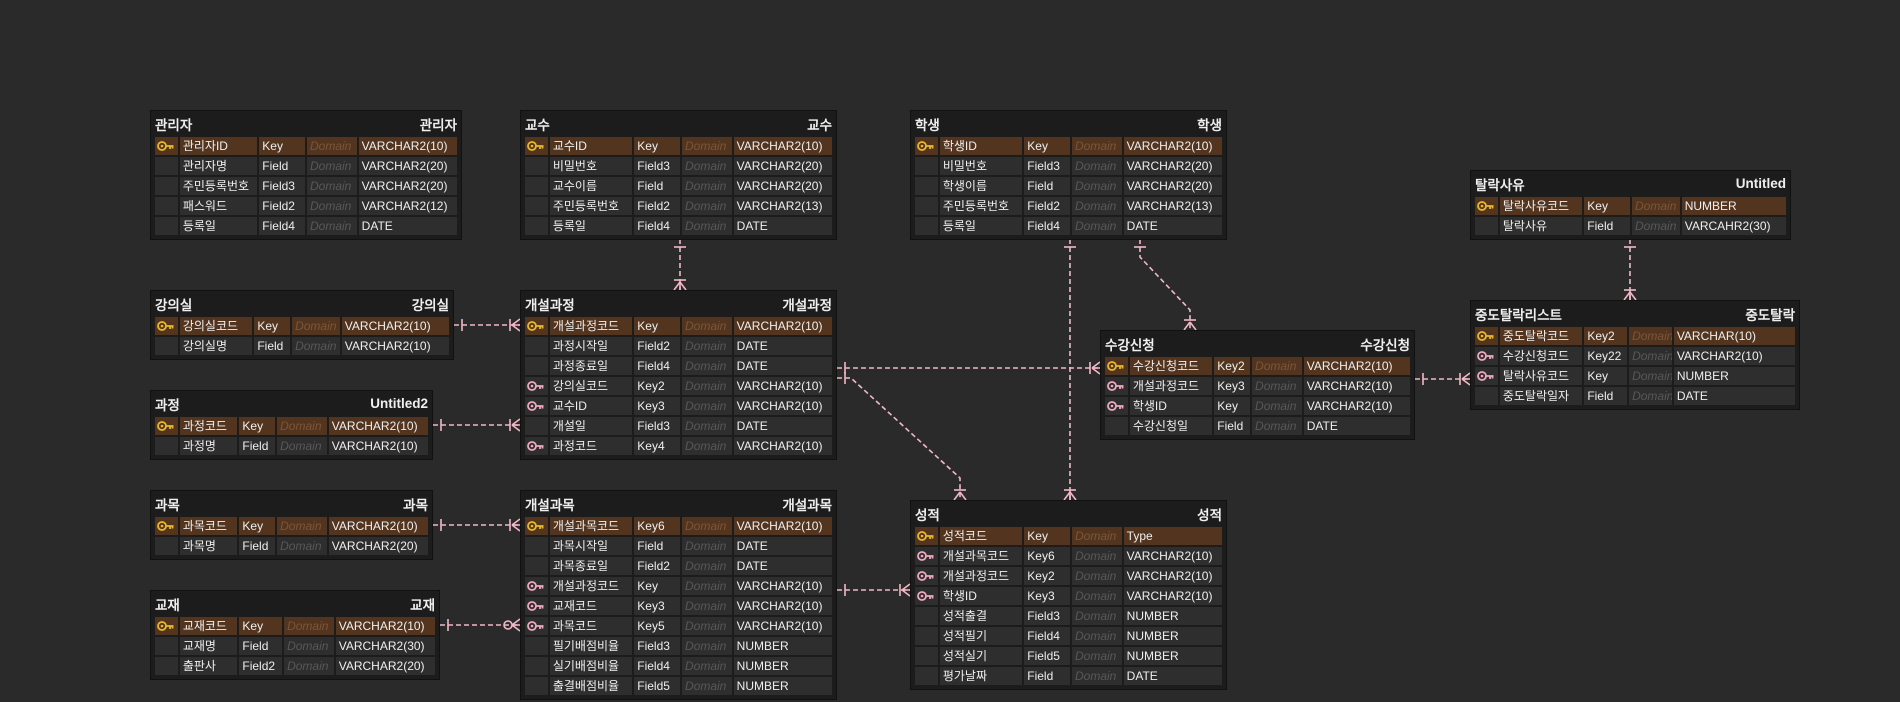  I want to click on attribute-row: 과정종료일 Field4 Domain DATE, so click(678, 366).